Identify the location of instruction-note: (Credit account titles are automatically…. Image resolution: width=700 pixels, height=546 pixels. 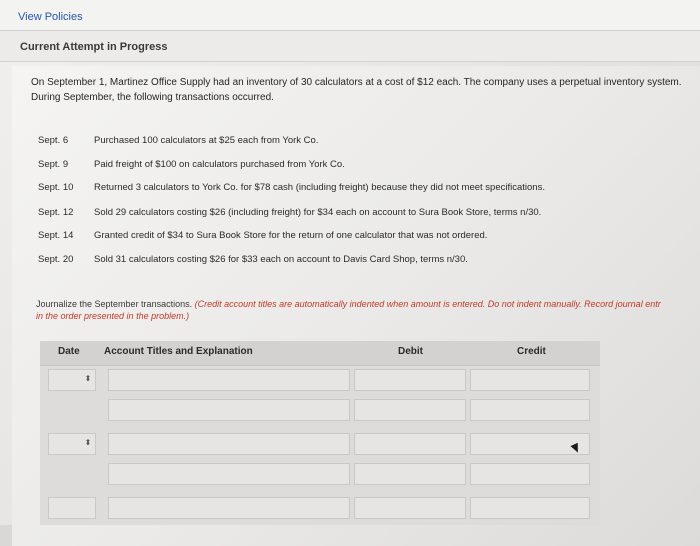
(427, 304).